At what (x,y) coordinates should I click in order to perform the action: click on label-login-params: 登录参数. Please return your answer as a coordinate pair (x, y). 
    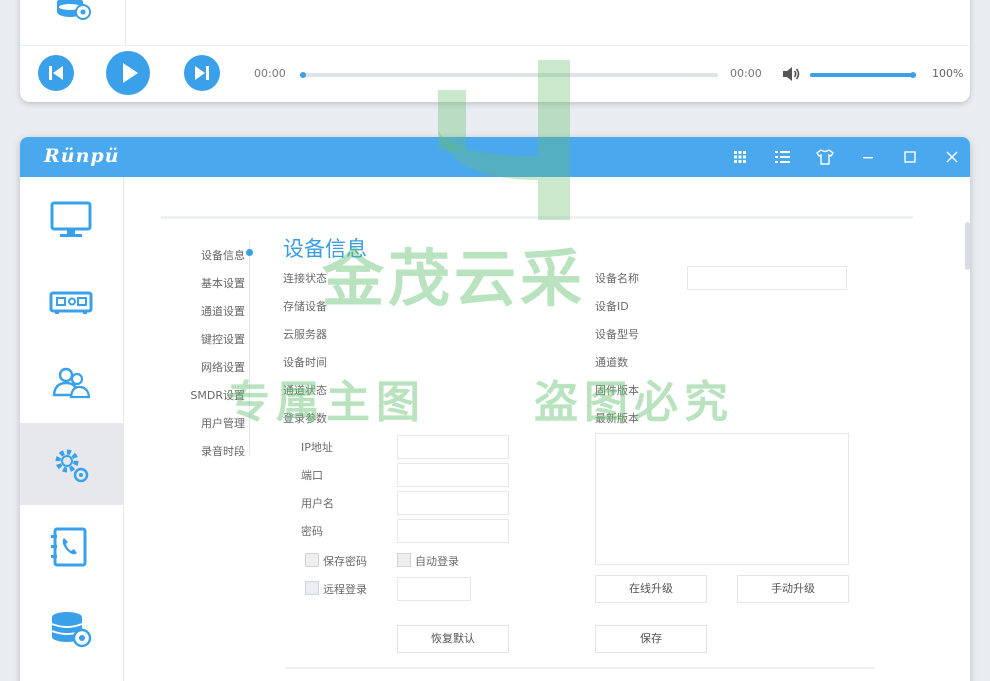
    Looking at the image, I should click on (305, 418).